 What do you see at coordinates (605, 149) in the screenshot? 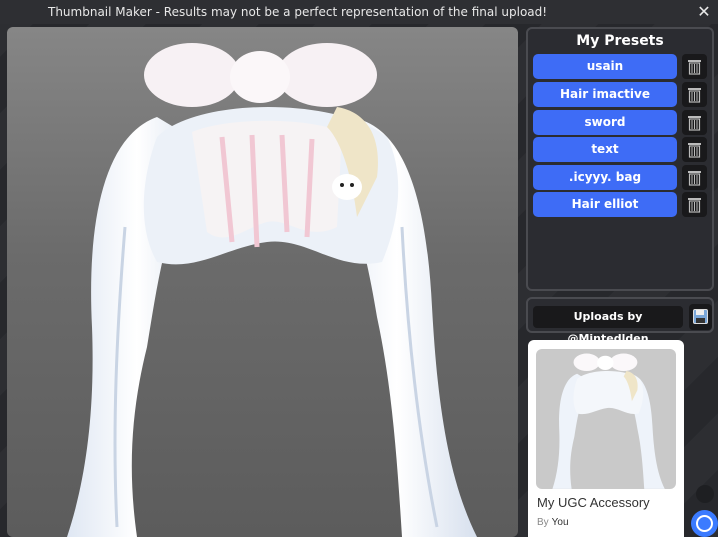
I see `preset-button: text` at bounding box center [605, 149].